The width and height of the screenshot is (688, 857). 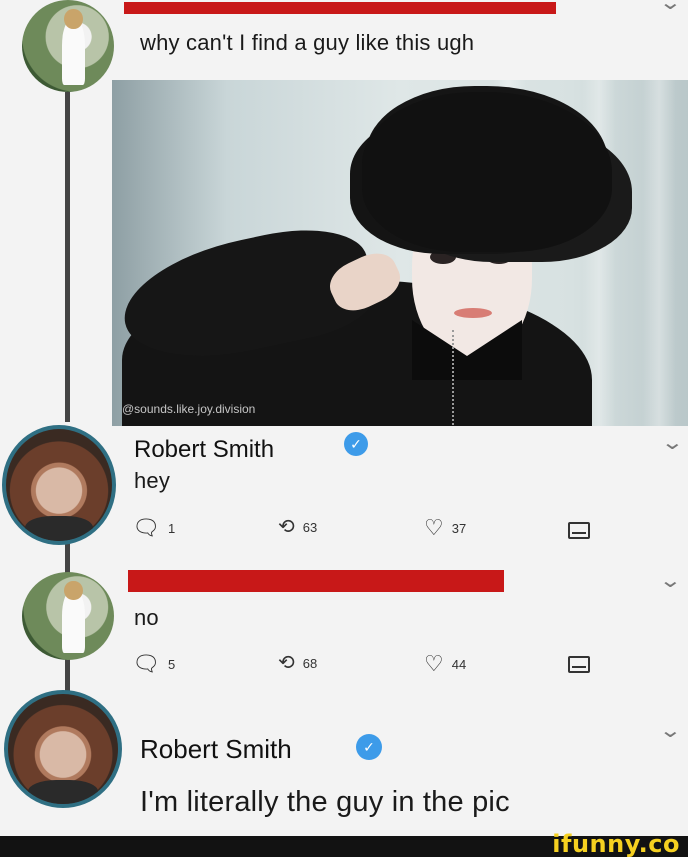 What do you see at coordinates (152, 480) in the screenshot?
I see `tweet-text: hey` at bounding box center [152, 480].